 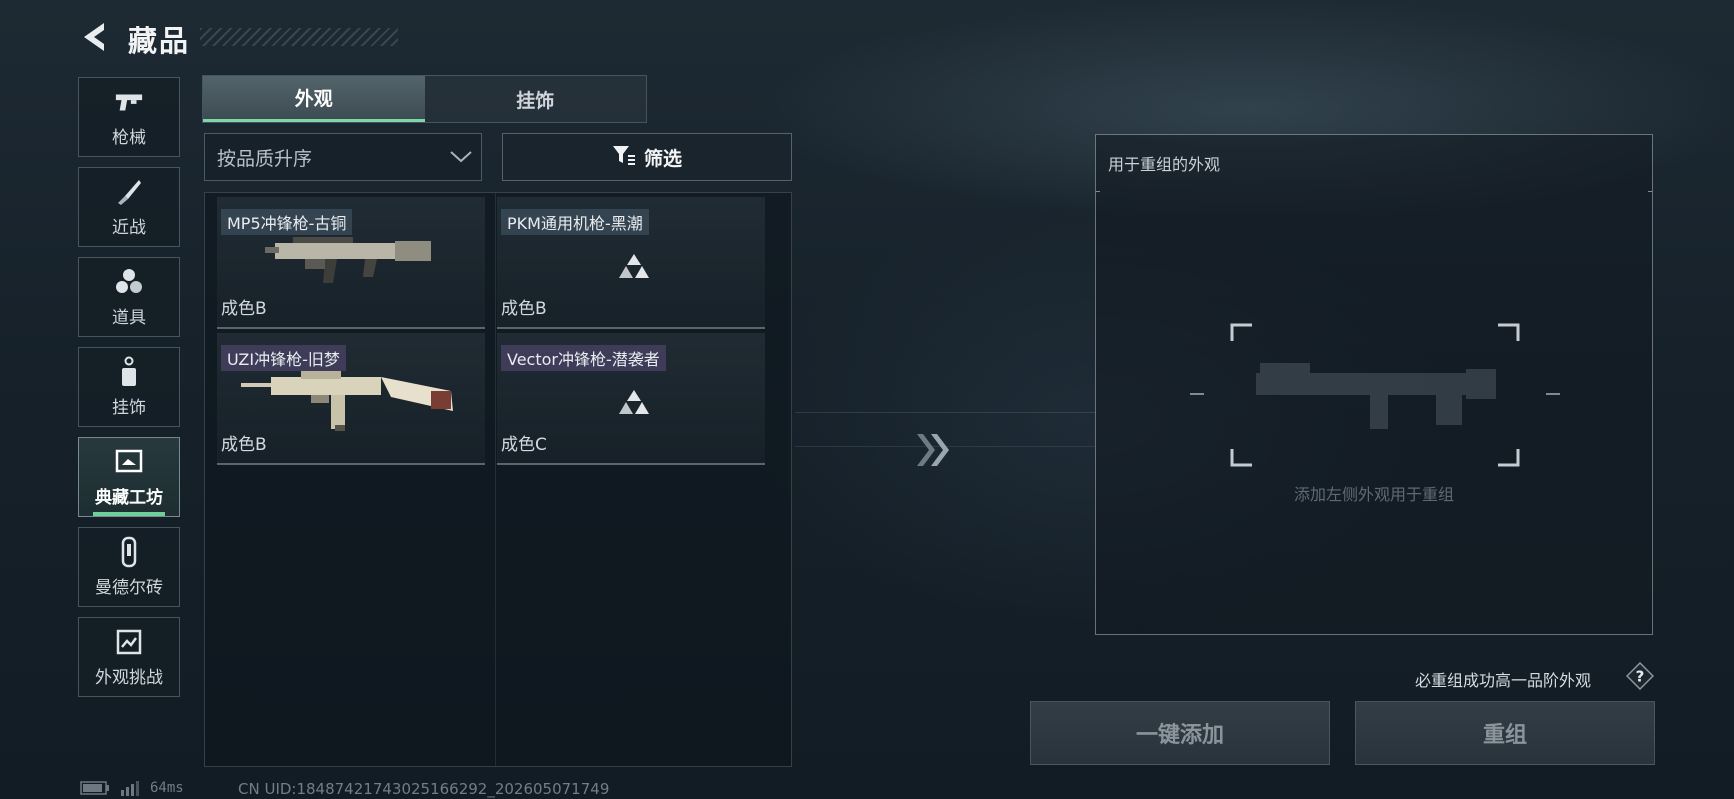 I want to click on sidebar-item-charms: 挂饰, so click(x=129, y=387).